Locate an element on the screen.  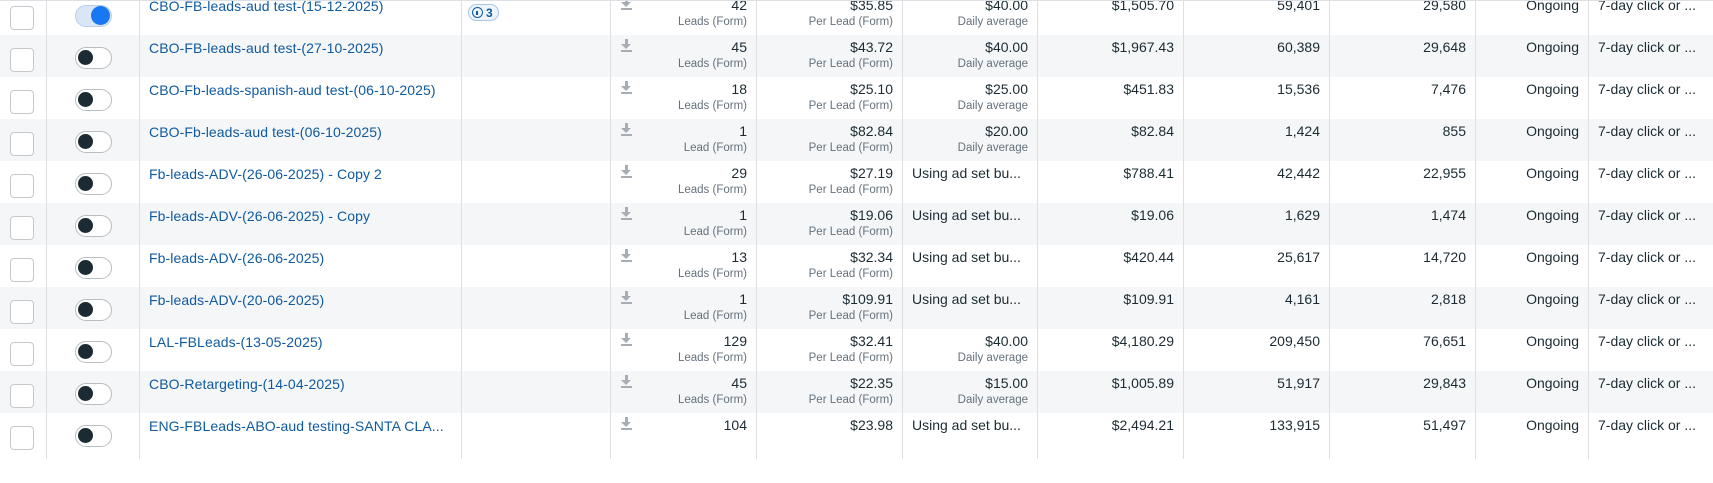
ad-sets-badge: 3 is located at coordinates (483, 12).